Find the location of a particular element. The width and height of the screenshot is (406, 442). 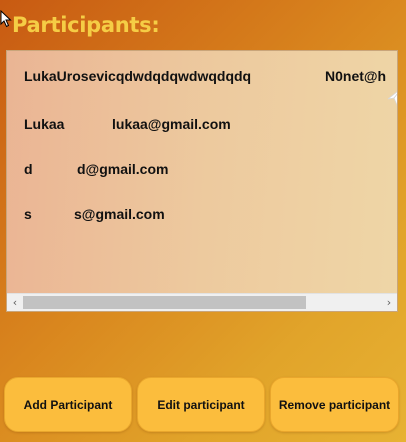

participant-email: s@gmail.com is located at coordinates (119, 214).